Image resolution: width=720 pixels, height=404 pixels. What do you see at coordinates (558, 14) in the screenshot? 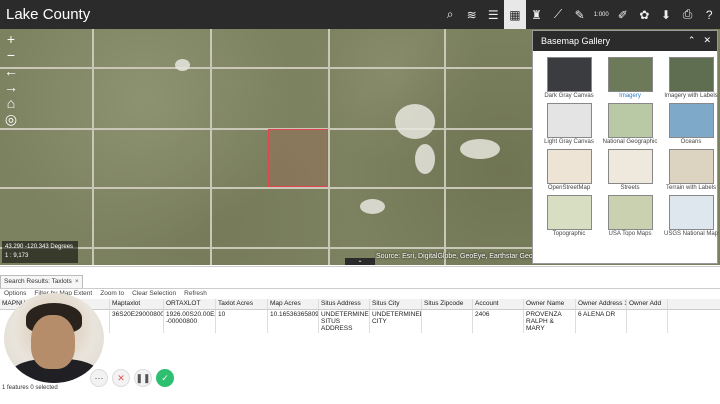
I see `measure-icon: ⟋` at bounding box center [558, 14].